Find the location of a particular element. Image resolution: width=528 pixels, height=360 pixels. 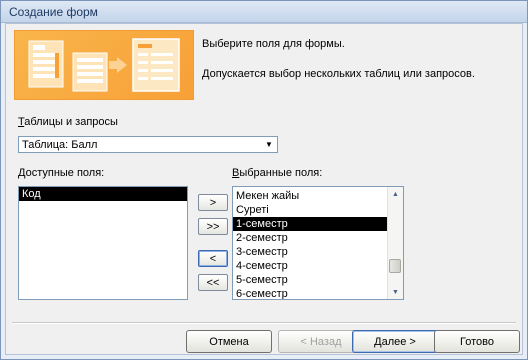

selected-fields-label: Выбранные поля: is located at coordinates (277, 173).